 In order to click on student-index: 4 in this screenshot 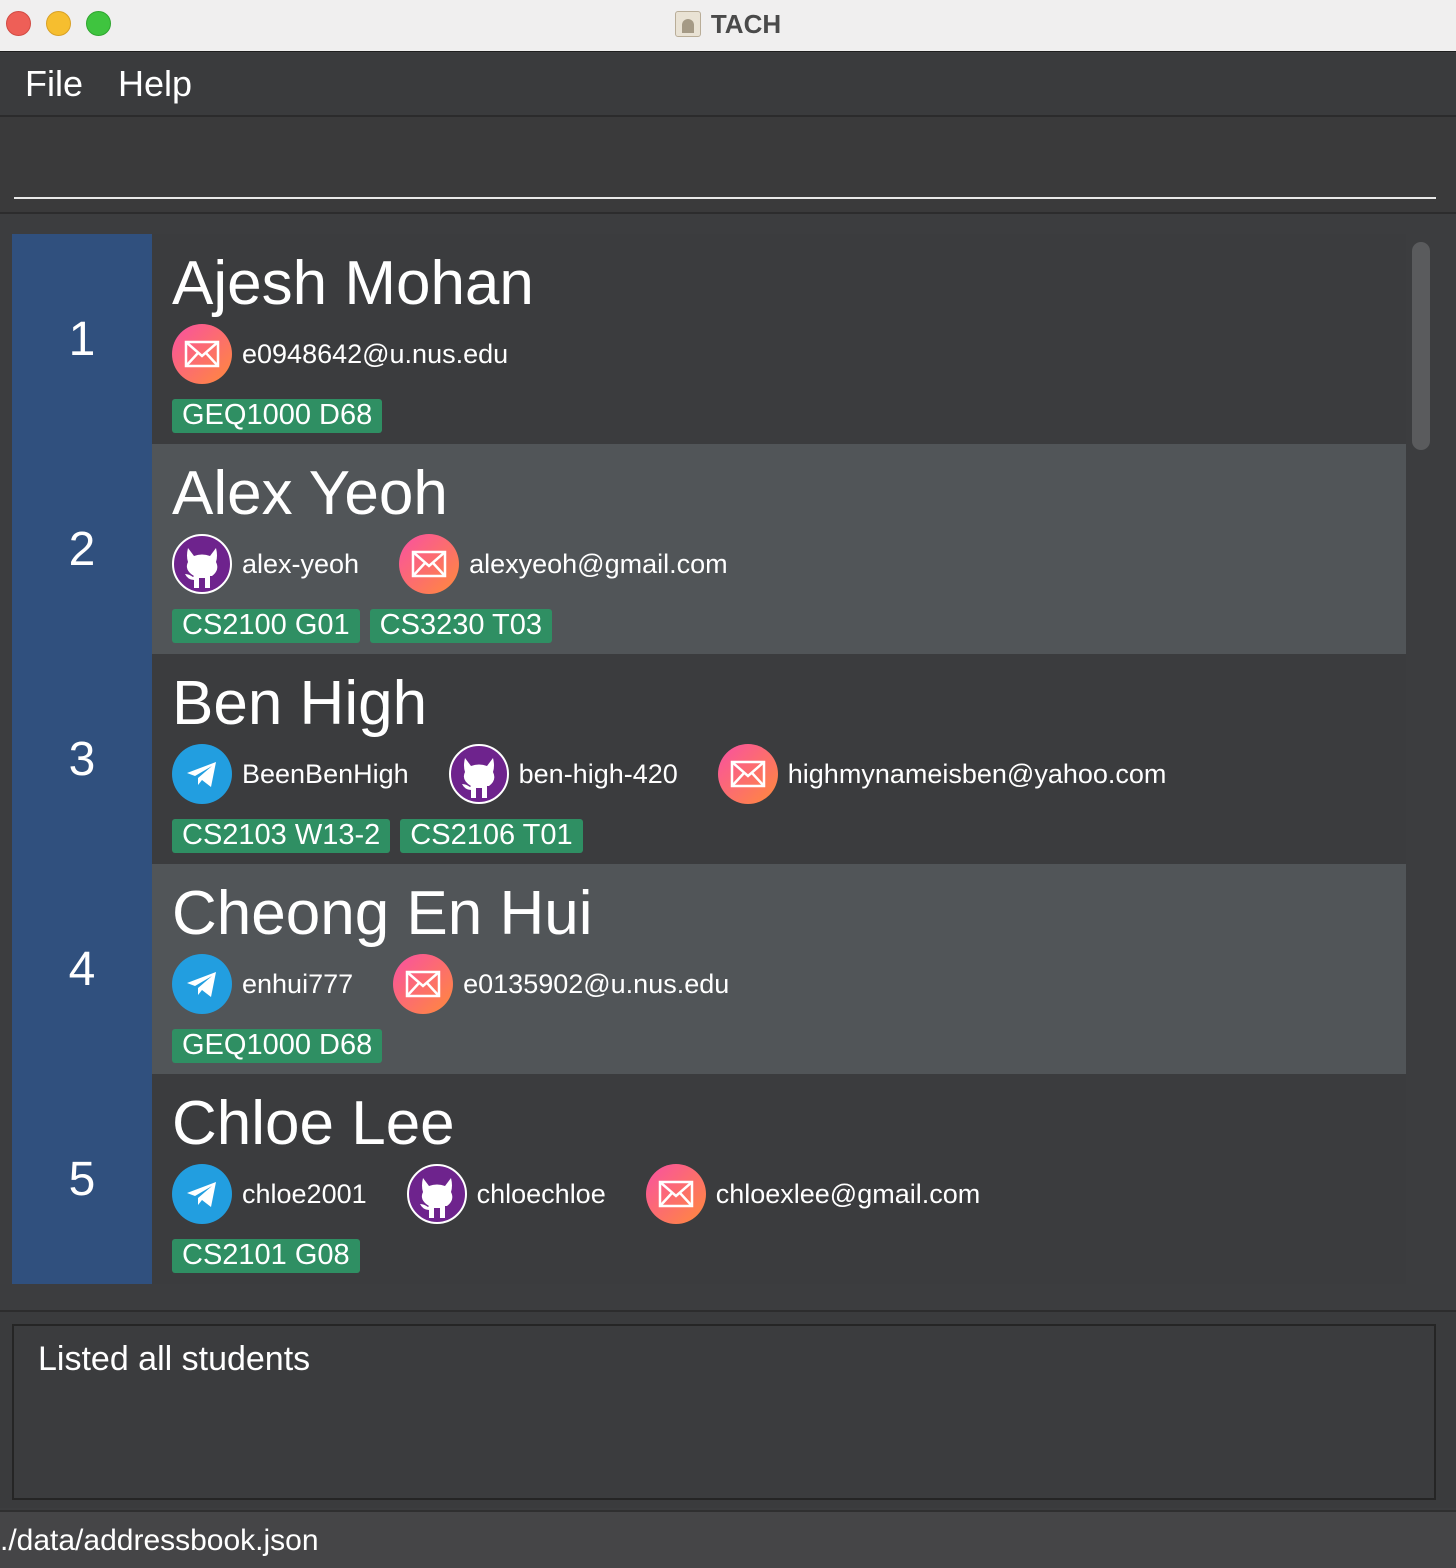, I will do `click(82, 969)`.